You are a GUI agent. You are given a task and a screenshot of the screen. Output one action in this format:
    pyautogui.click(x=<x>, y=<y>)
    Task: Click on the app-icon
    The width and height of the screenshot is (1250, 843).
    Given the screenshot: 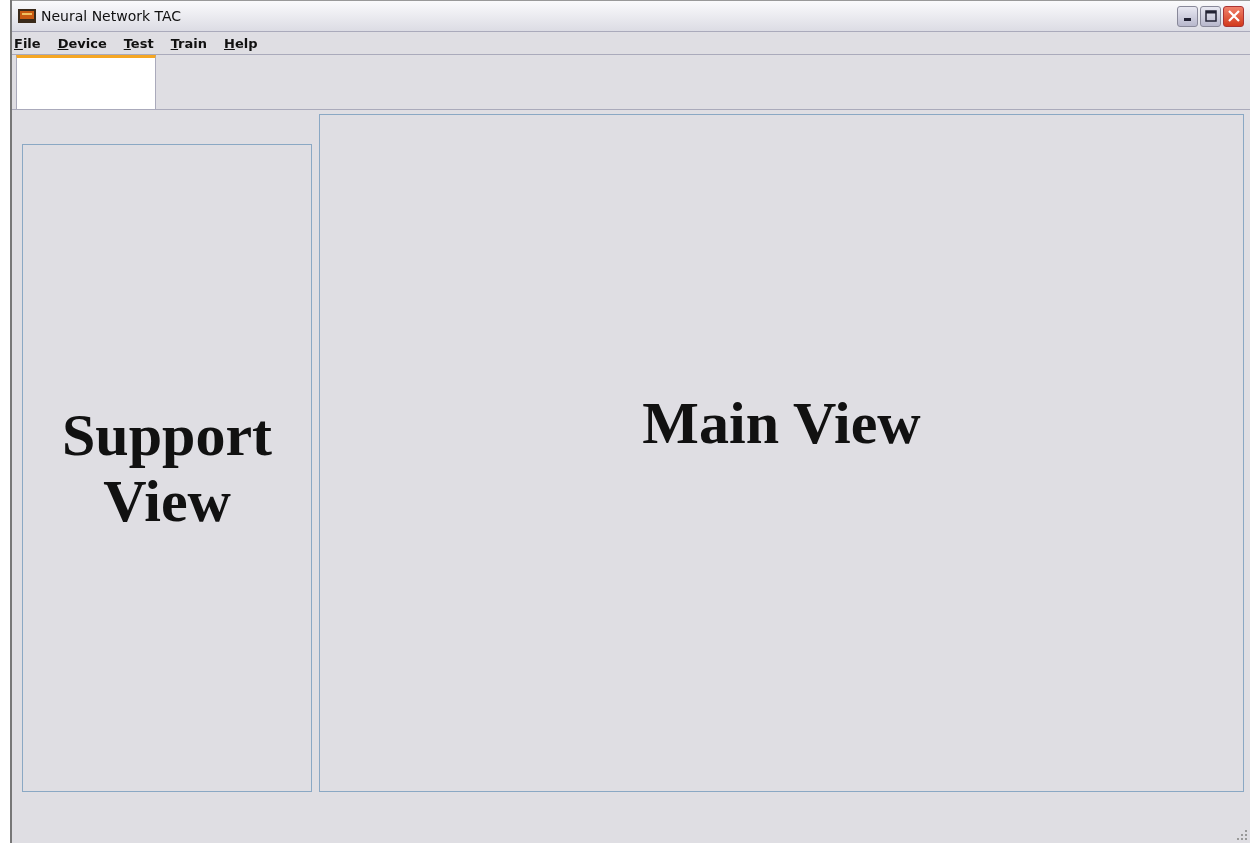 What is the action you would take?
    pyautogui.click(x=27, y=16)
    